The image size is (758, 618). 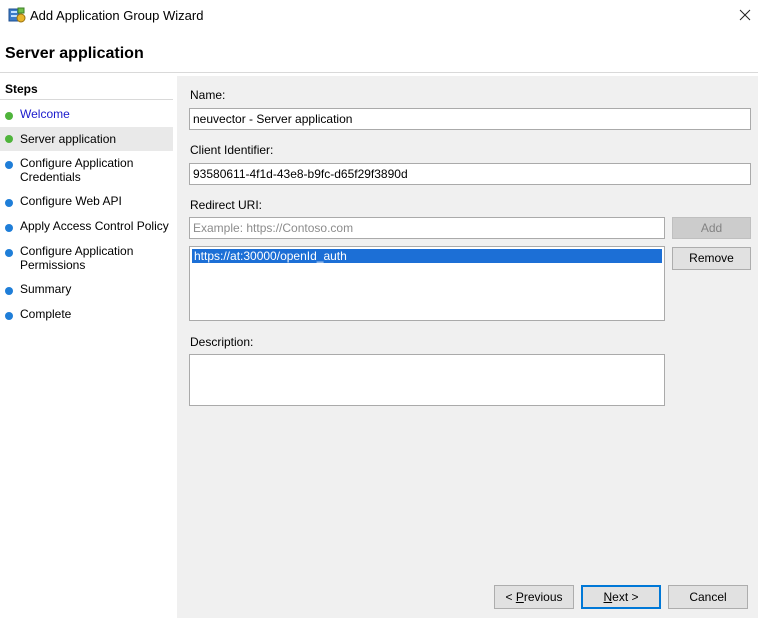 I want to click on step-label: Configure Application Permissions, so click(x=77, y=258).